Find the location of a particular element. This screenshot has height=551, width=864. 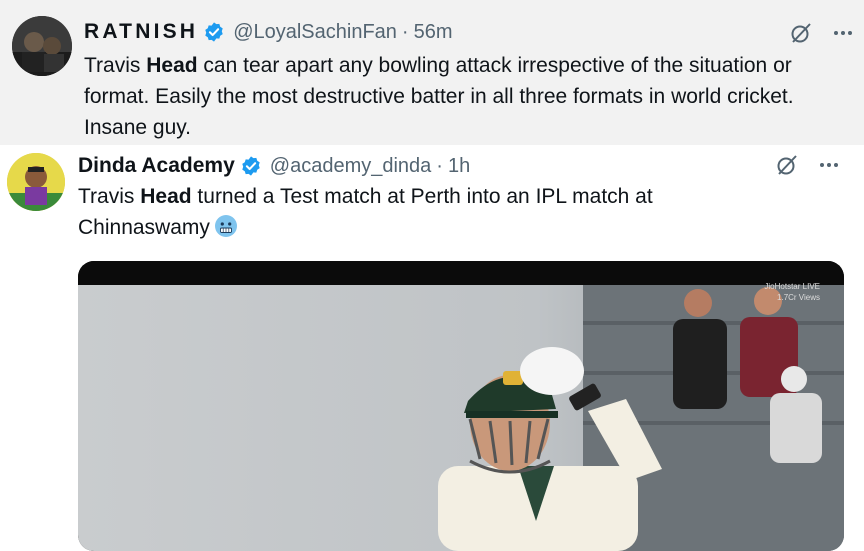

broadcaster-label: JioHotstar is located at coordinates (782, 286).